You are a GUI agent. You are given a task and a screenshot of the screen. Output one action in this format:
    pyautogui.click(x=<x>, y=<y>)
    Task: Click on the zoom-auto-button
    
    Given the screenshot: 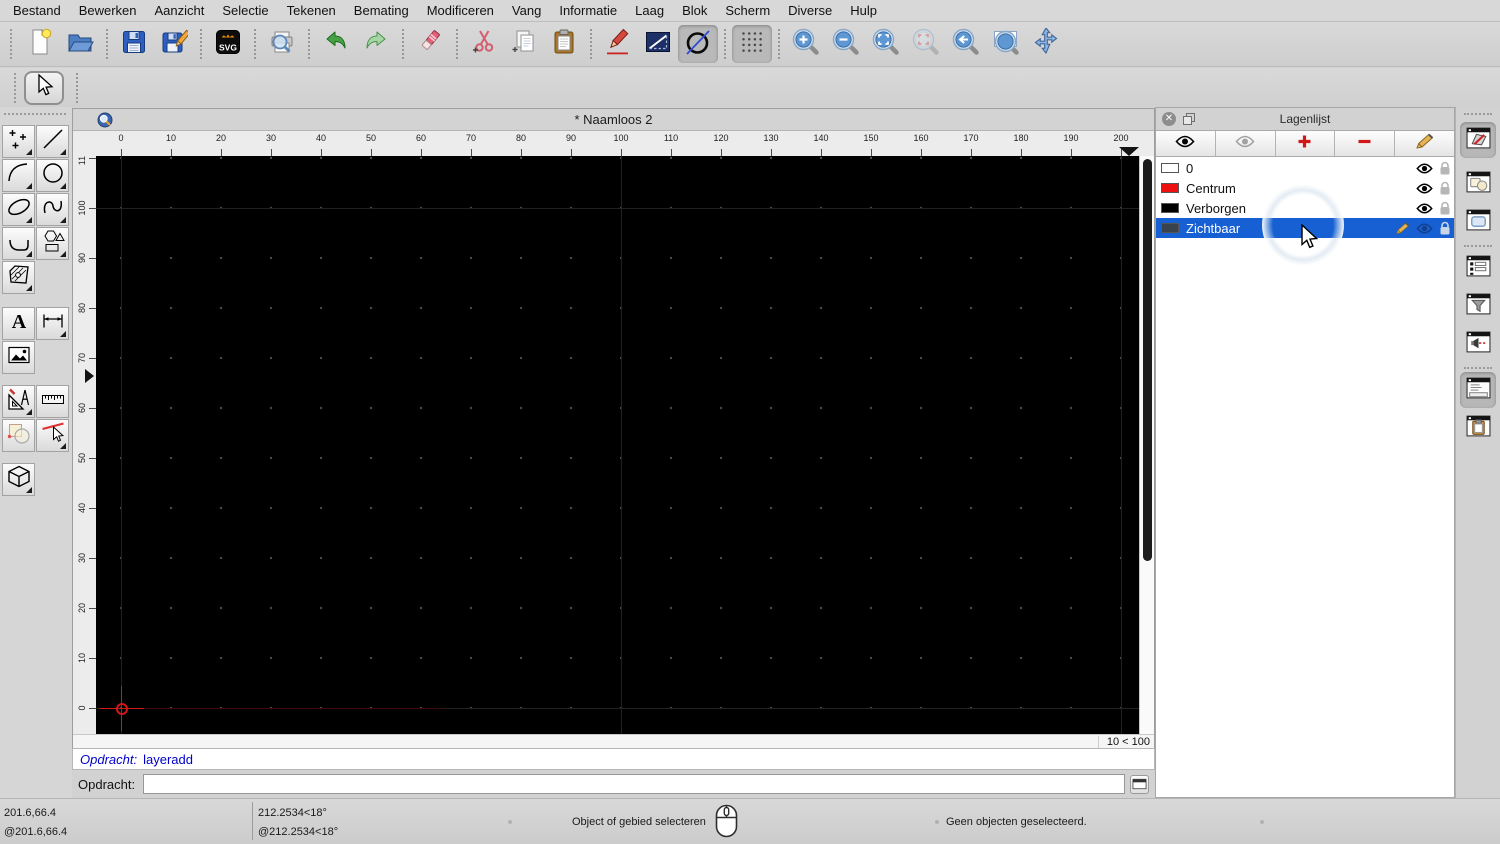 What is the action you would take?
    pyautogui.click(x=886, y=44)
    